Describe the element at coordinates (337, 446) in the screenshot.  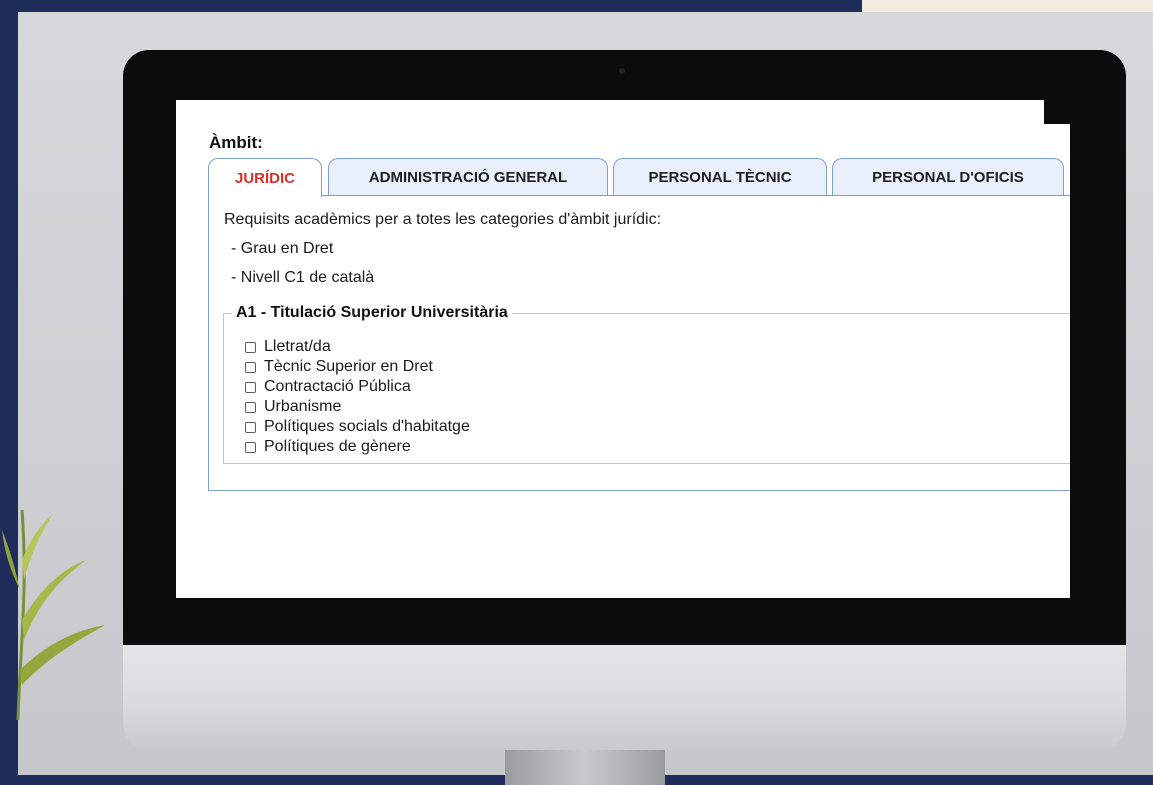
I see `option-label: Polítiques de gènere` at that location.